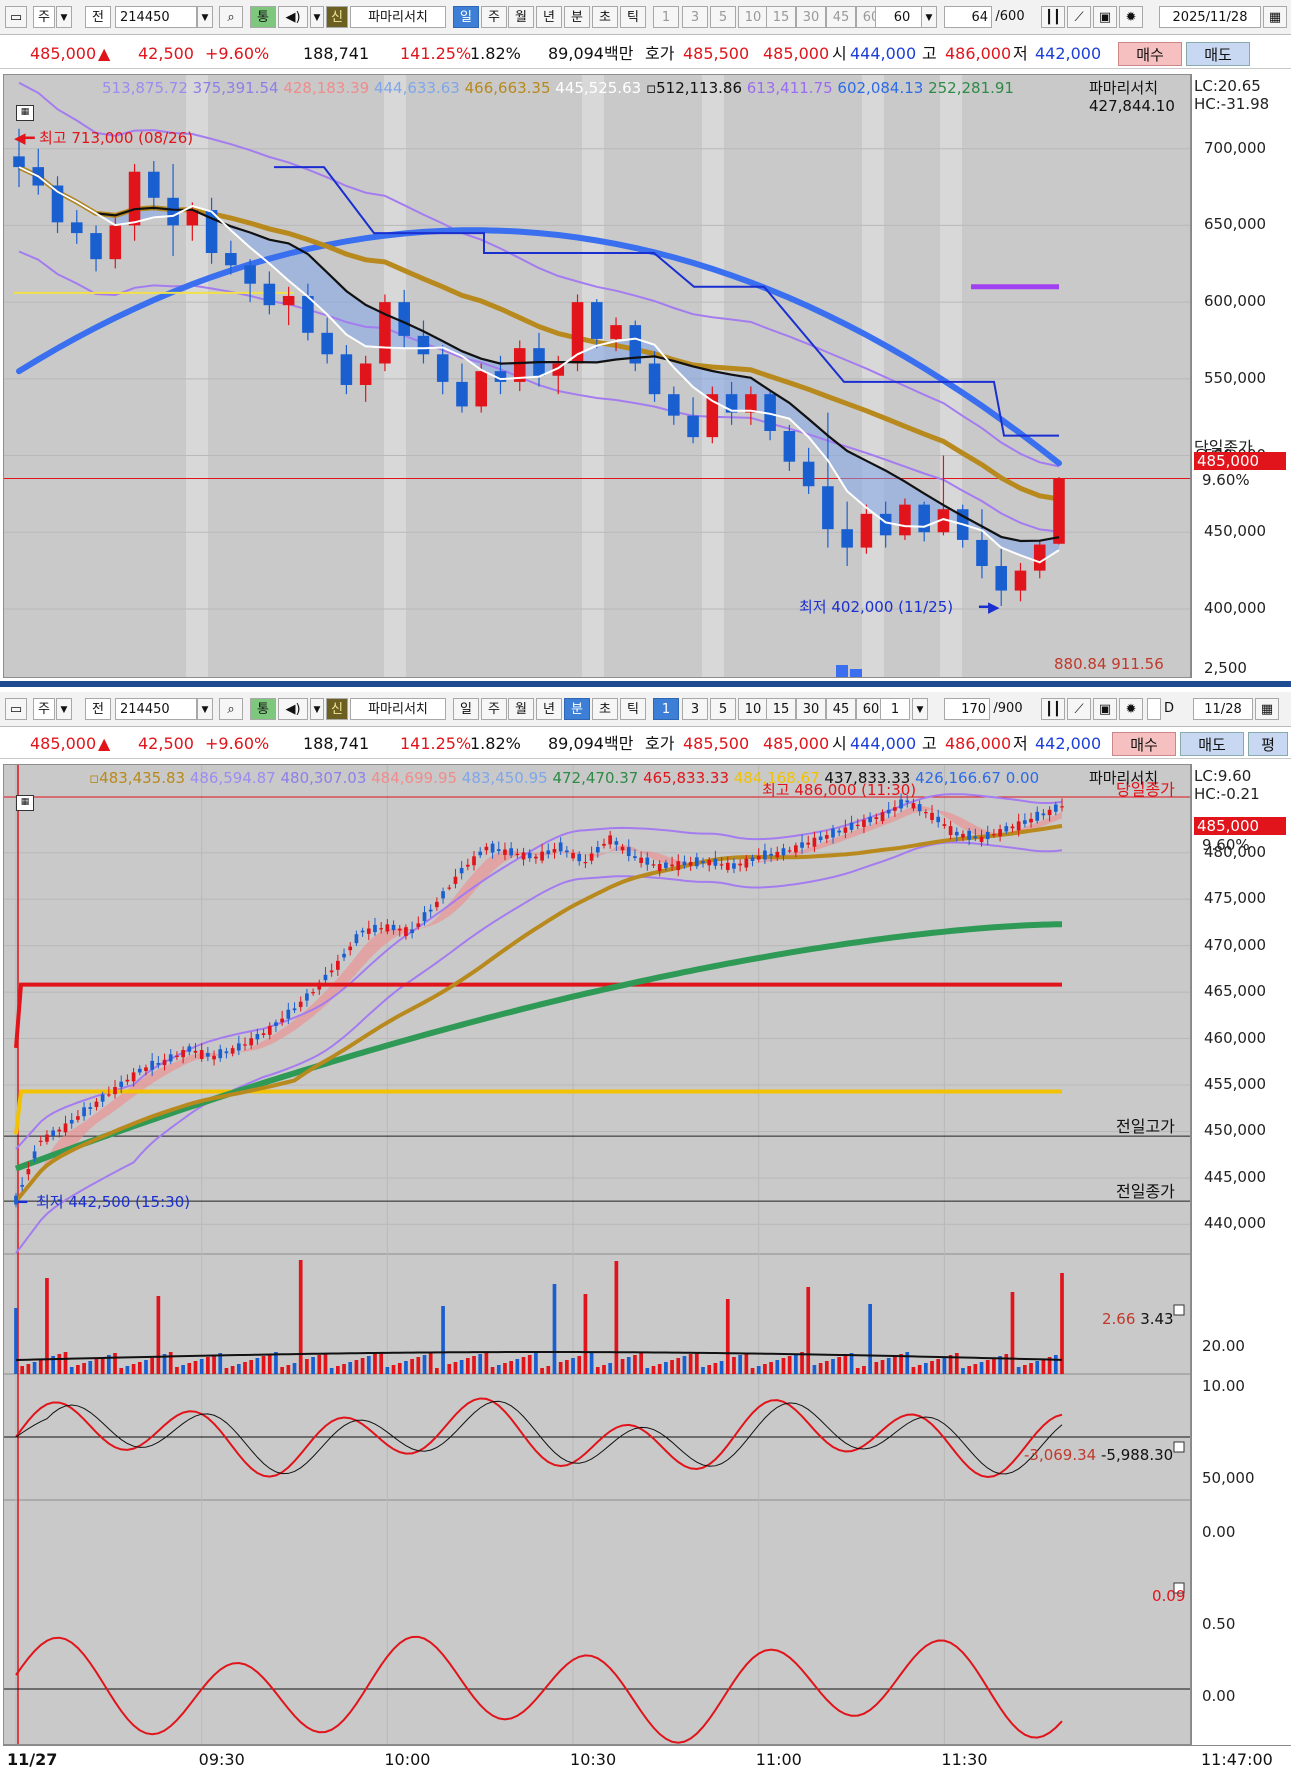 This screenshot has height=1775, width=1291. I want to click on d-checkbox, so click(1154, 709).